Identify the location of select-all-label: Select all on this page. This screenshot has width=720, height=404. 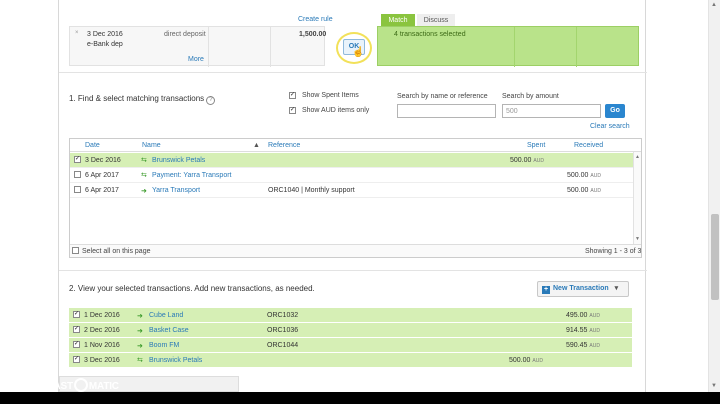
(116, 251).